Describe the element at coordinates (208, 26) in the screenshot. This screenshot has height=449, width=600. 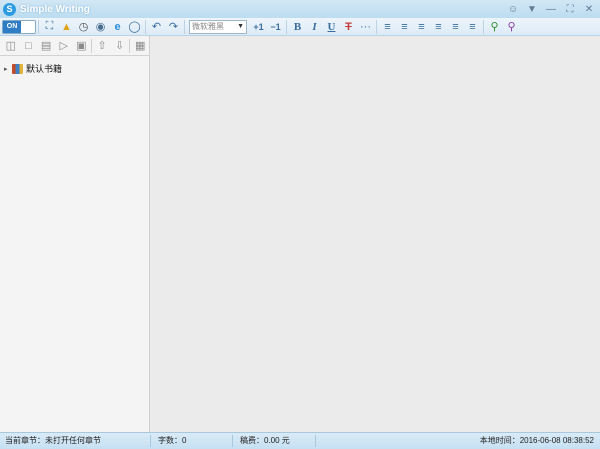
I see `font-family-value: 微软雅黑` at that location.